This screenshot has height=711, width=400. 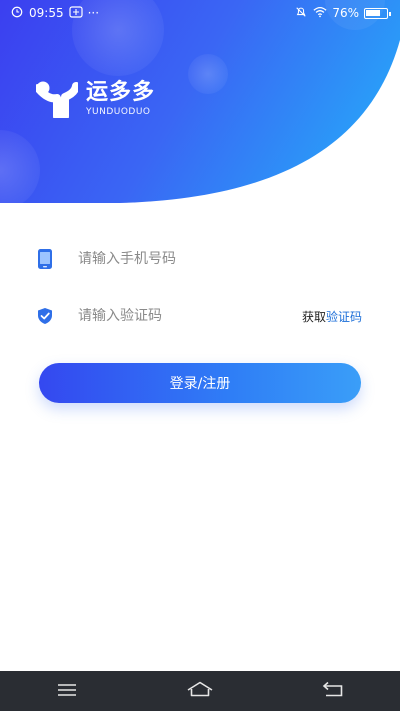 I want to click on battery-level, so click(x=373, y=12).